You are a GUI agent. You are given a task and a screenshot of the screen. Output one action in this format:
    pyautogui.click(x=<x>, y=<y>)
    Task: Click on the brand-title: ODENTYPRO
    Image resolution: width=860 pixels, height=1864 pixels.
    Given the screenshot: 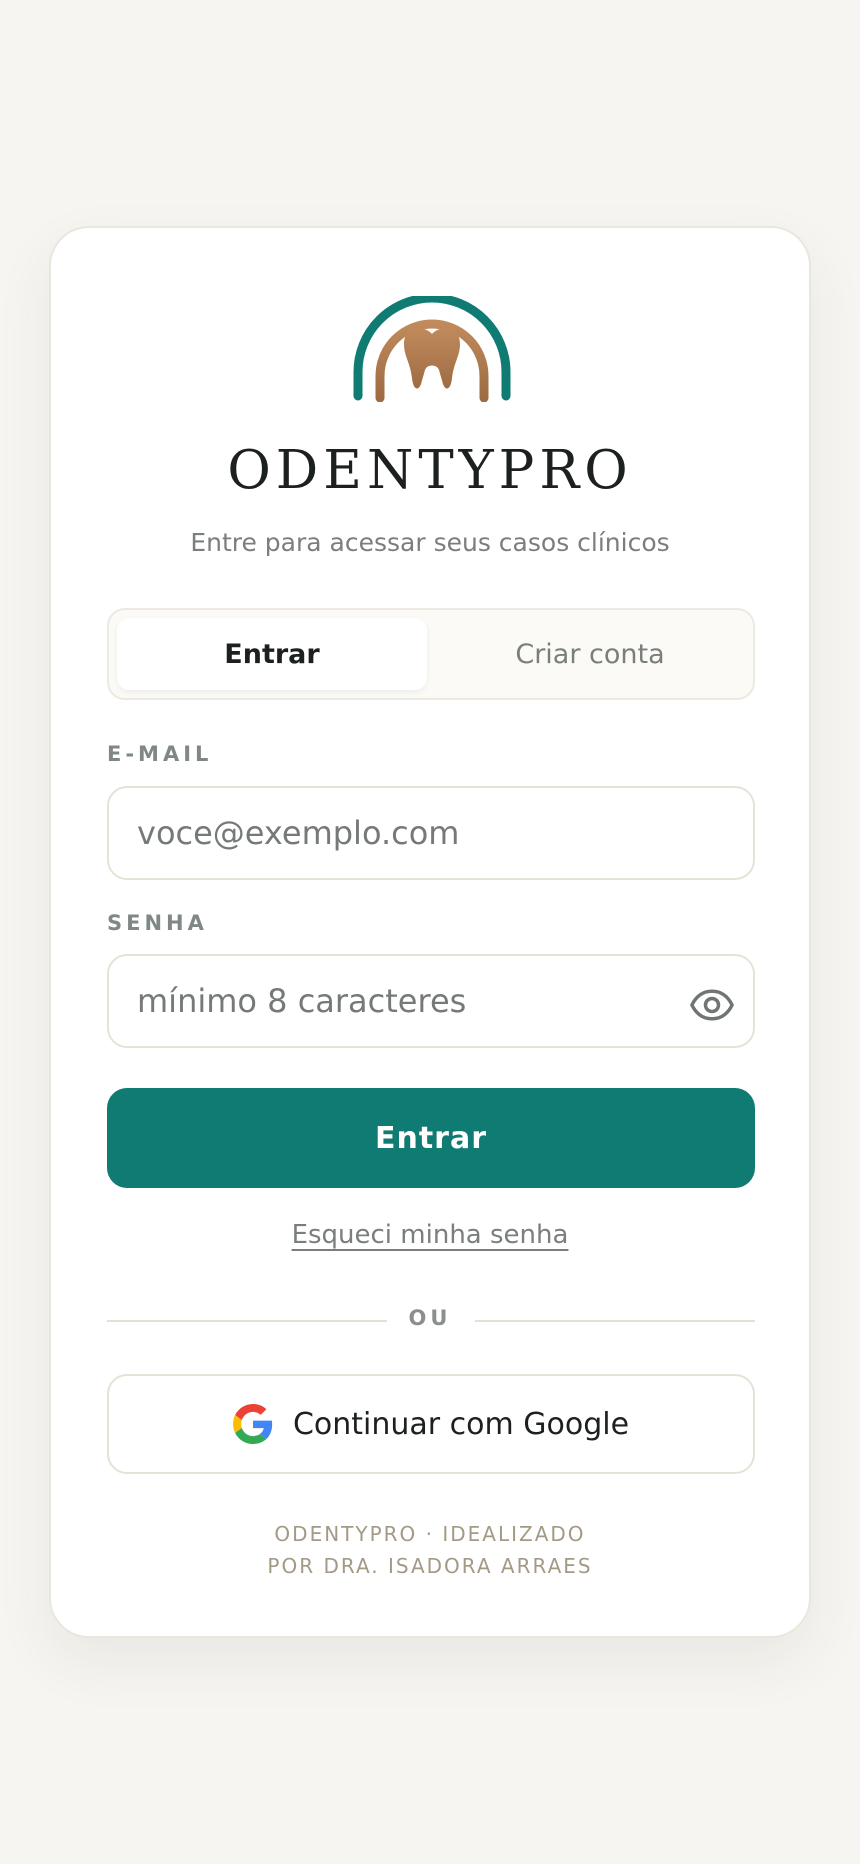 What is the action you would take?
    pyautogui.click(x=430, y=470)
    